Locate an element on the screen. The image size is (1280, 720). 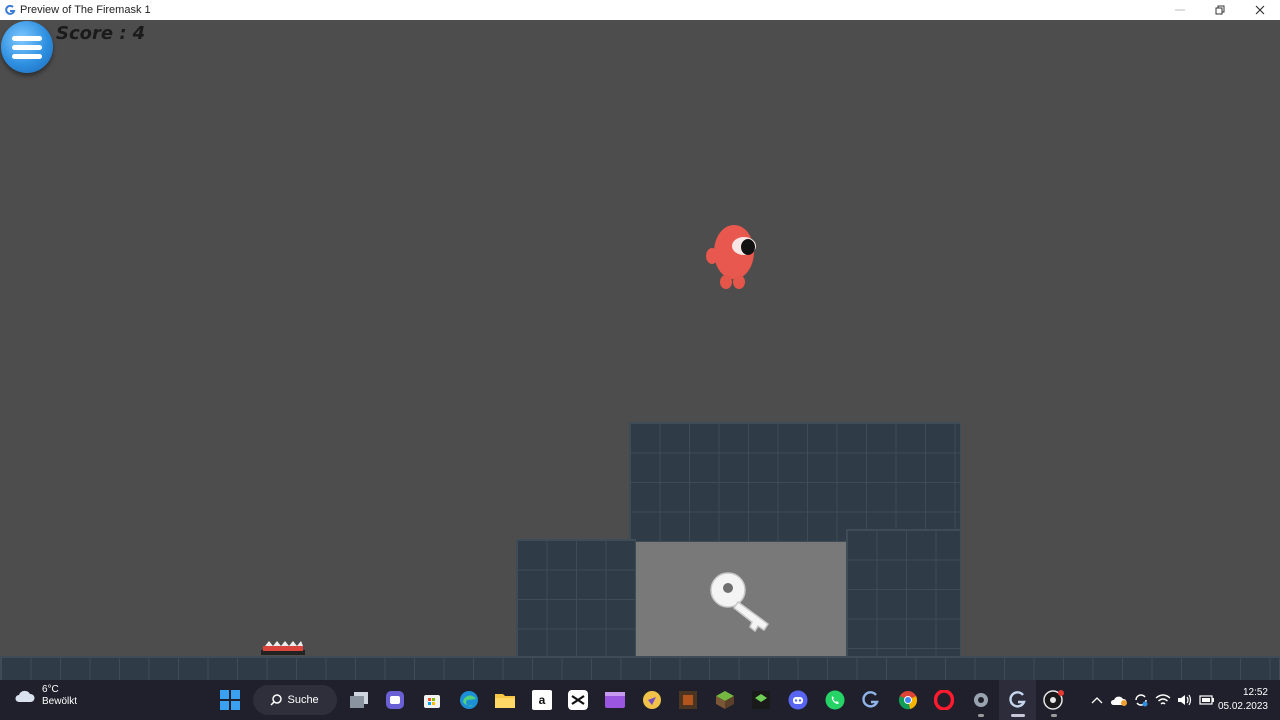
chat-icon is located at coordinates (395, 700).